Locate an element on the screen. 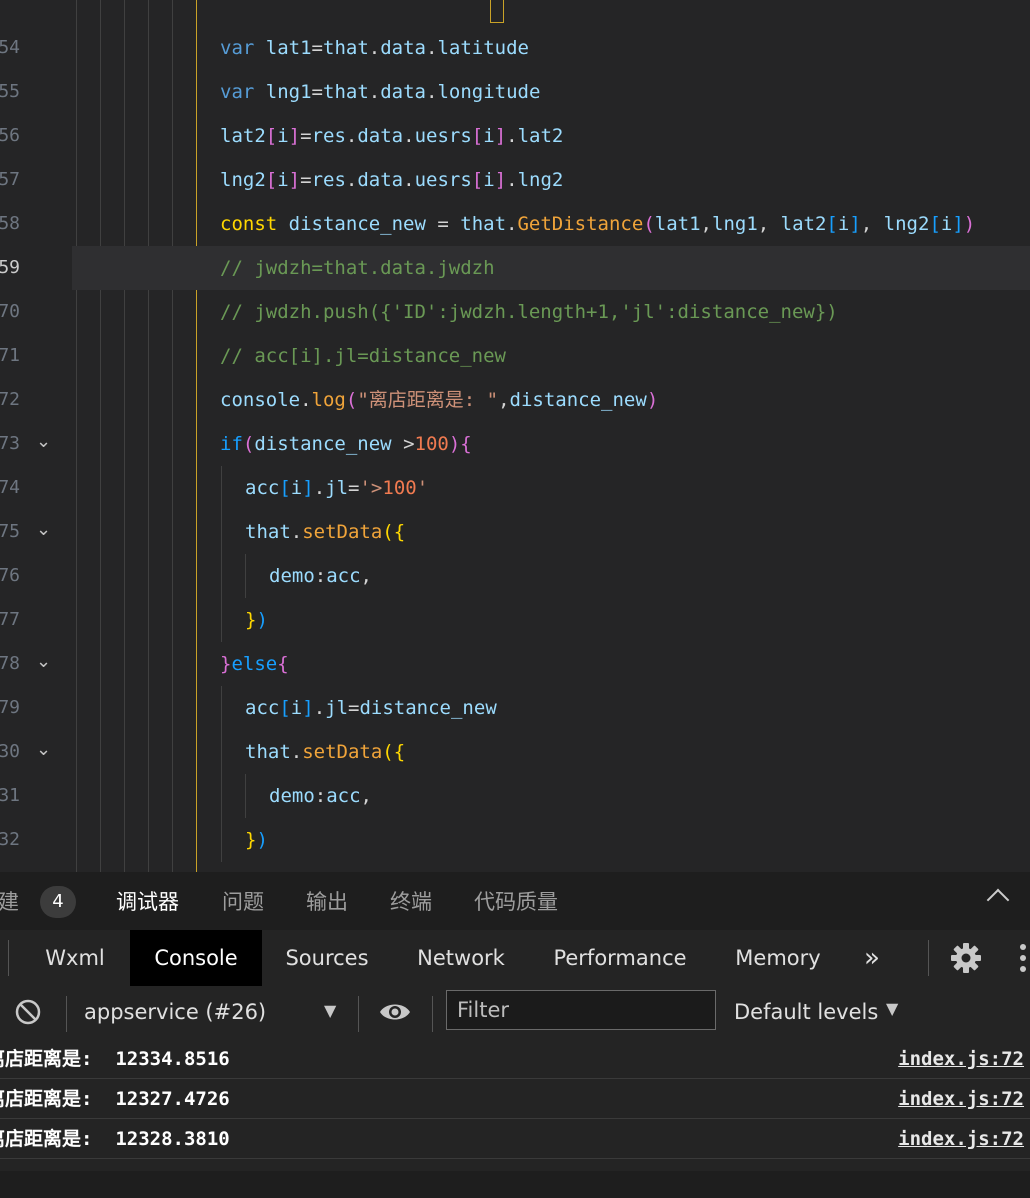  tab-console: Console is located at coordinates (196, 958).